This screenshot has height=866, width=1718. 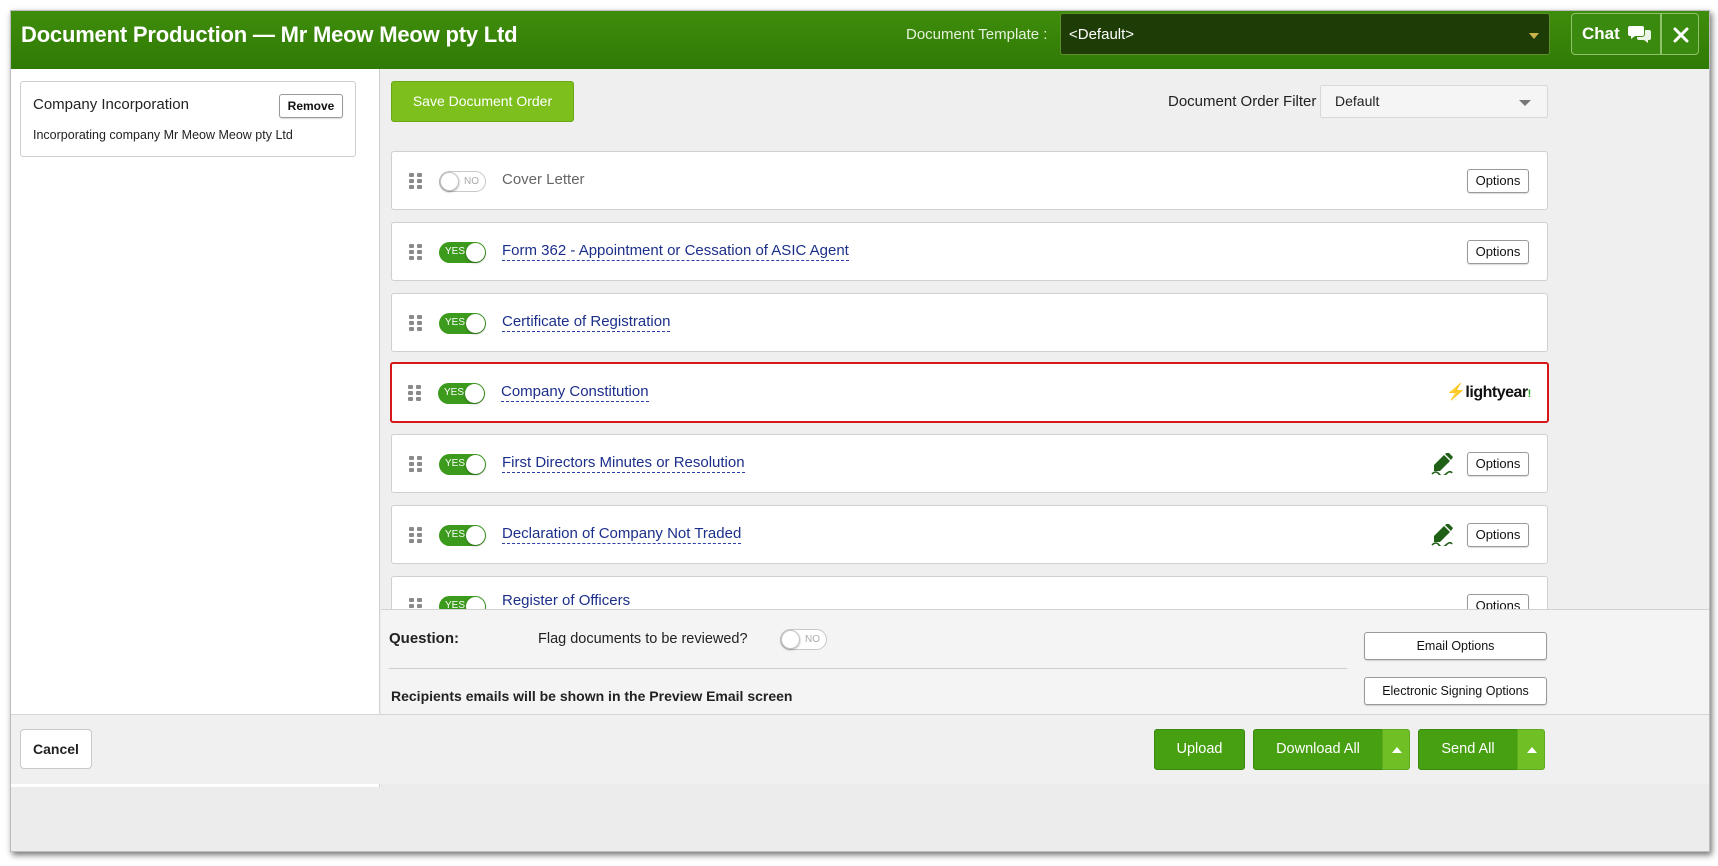 What do you see at coordinates (643, 639) in the screenshot?
I see `question-text: Flag documents to be reviewed?` at bounding box center [643, 639].